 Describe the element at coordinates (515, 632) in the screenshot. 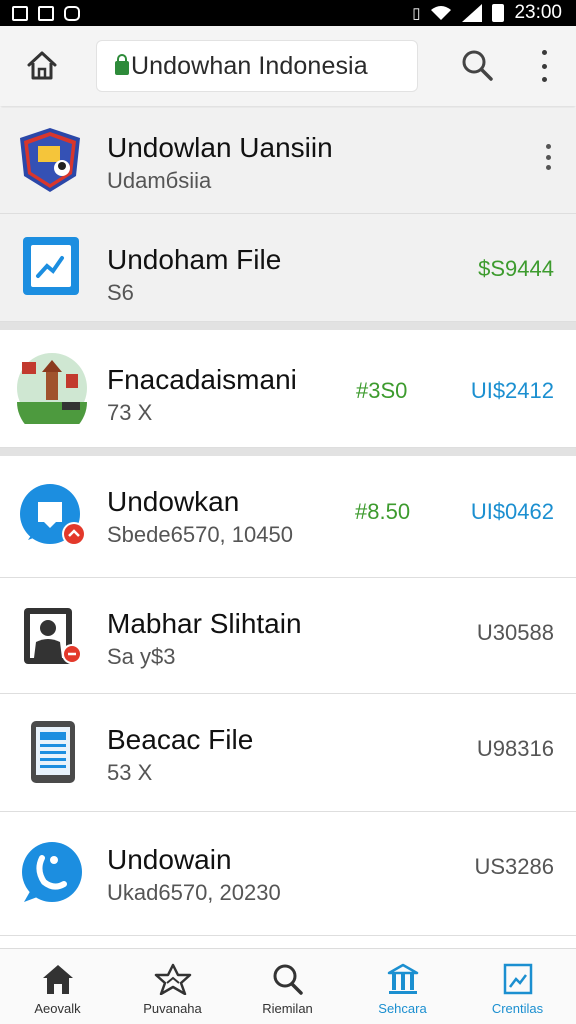

I see `list-item-price: U30588` at that location.